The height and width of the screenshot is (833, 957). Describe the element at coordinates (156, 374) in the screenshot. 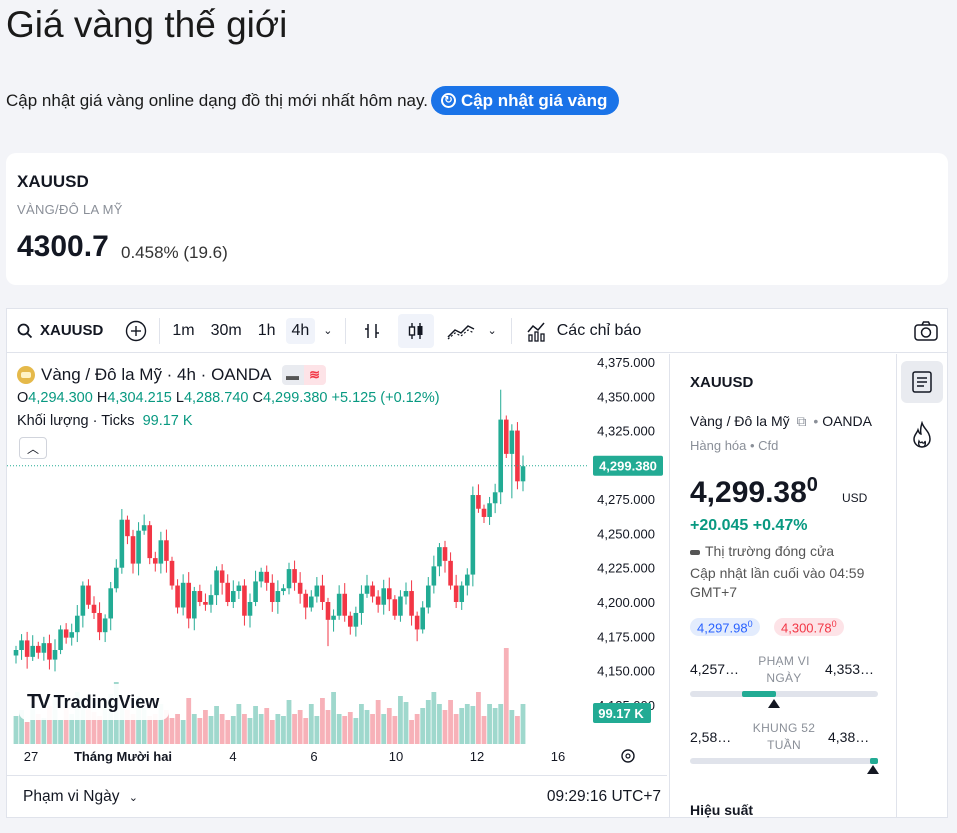

I see `legend-title: Vàng / Đô la Mỹ · 4h · OANDA` at that location.